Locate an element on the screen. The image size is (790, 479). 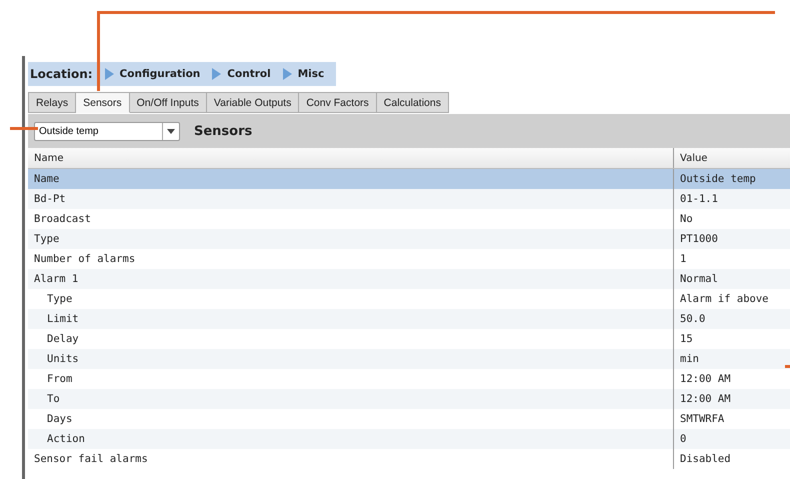
property-name: From is located at coordinates (59, 379).